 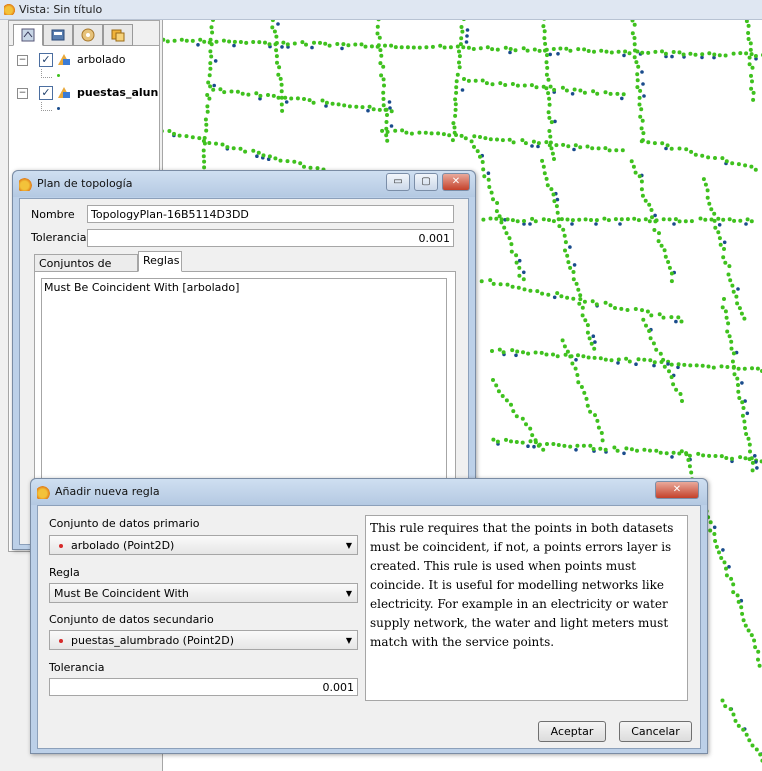 What do you see at coordinates (203, 640) in the screenshot?
I see `secondary-dataset-select: puestas_alumbrado (Point2D) ▼` at bounding box center [203, 640].